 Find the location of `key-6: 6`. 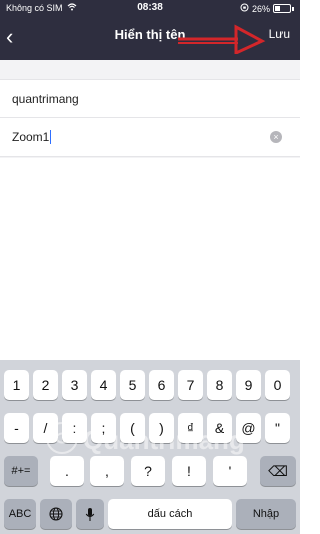

key-6: 6 is located at coordinates (161, 385).